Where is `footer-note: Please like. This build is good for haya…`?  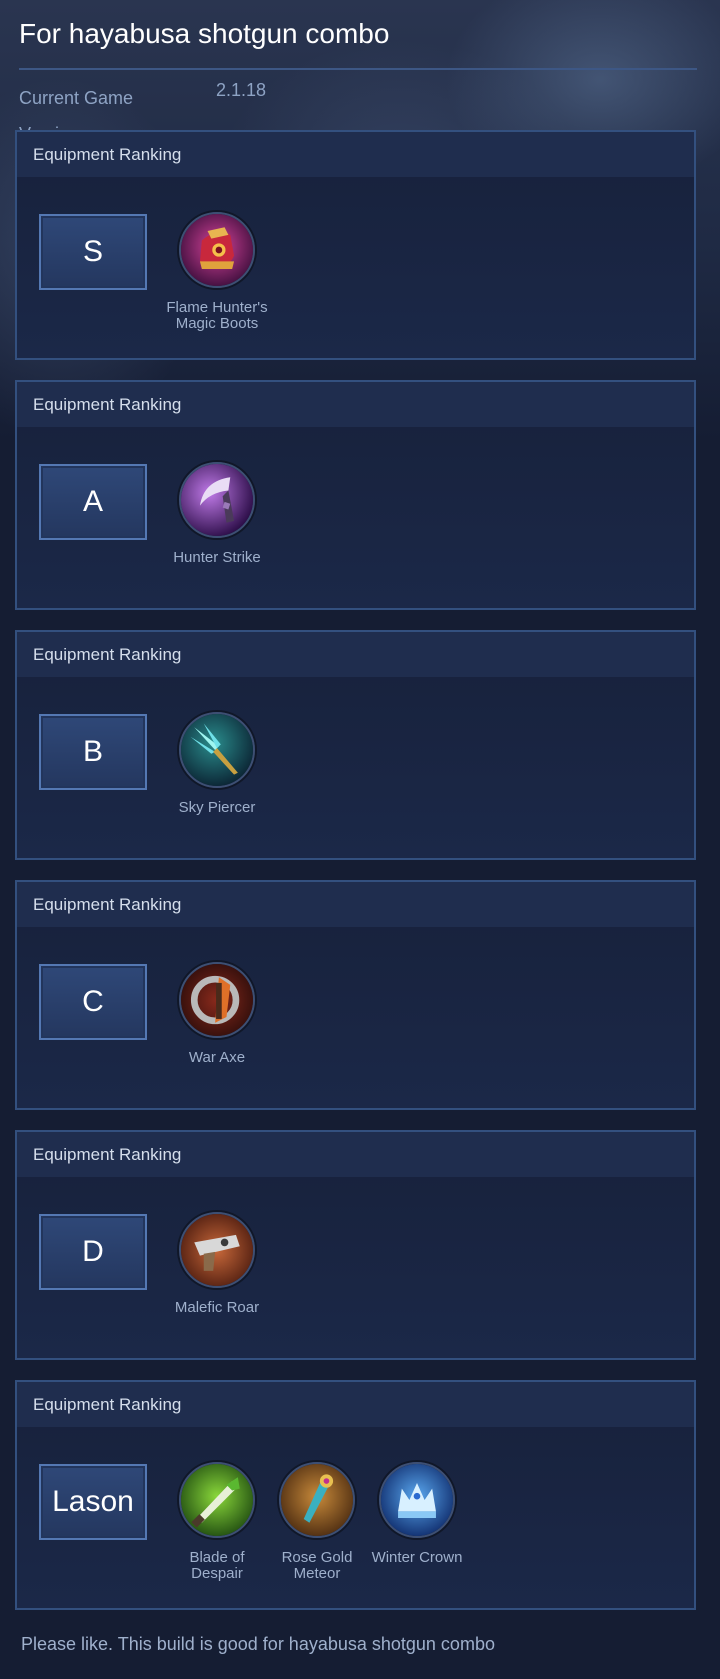
footer-note: Please like. This build is good for haya… is located at coordinates (258, 1644).